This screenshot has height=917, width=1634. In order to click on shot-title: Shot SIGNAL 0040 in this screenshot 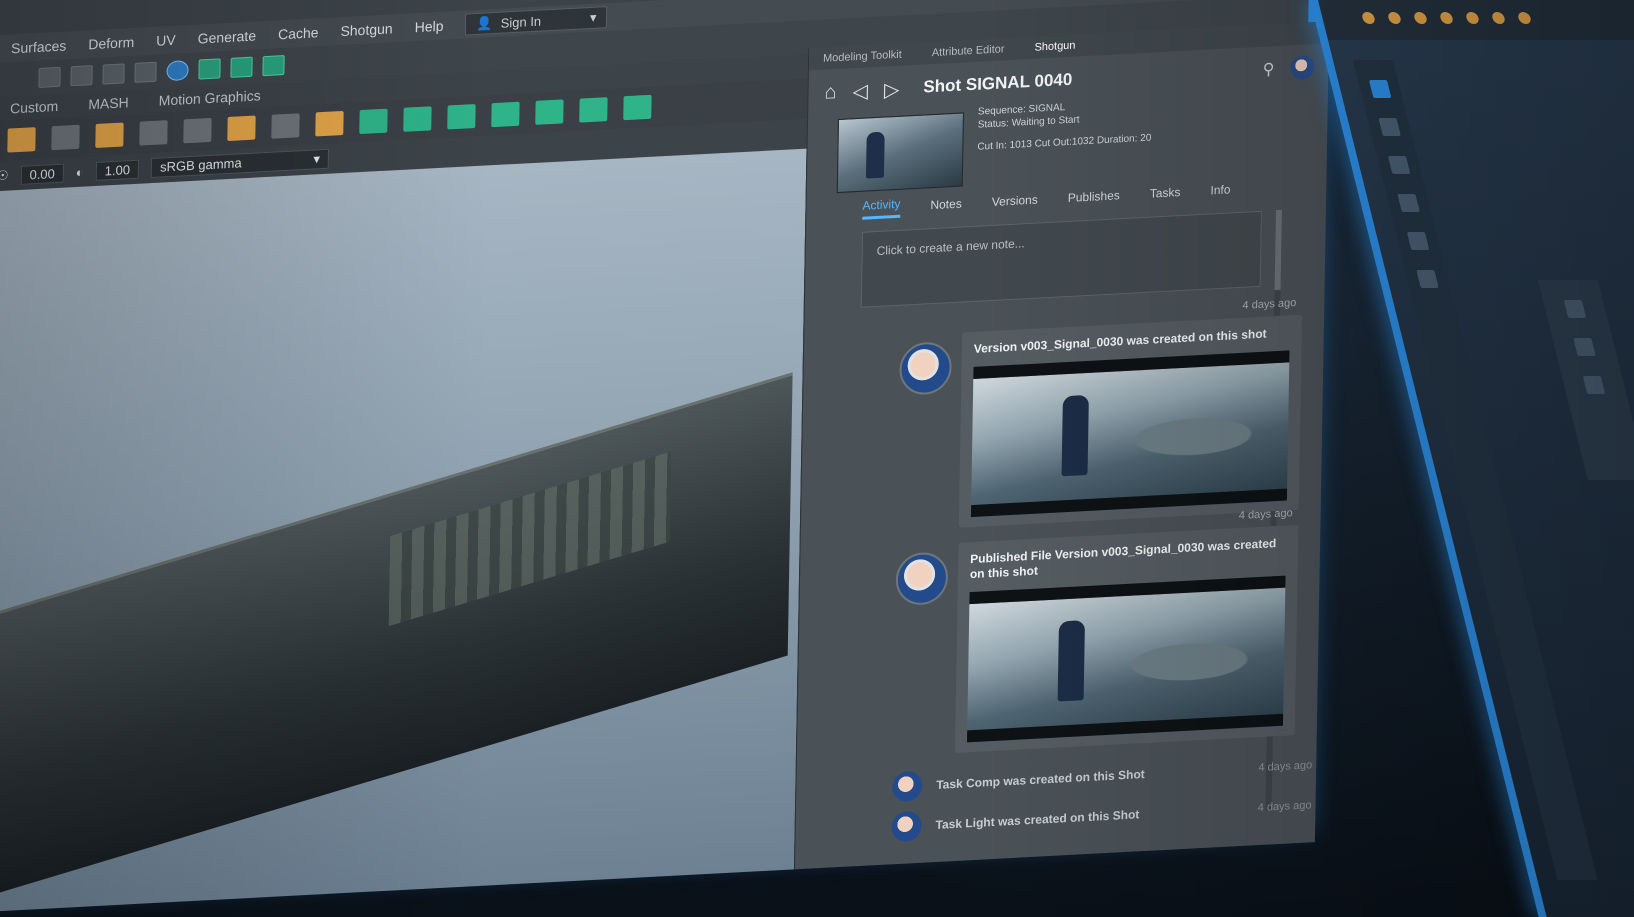, I will do `click(998, 83)`.